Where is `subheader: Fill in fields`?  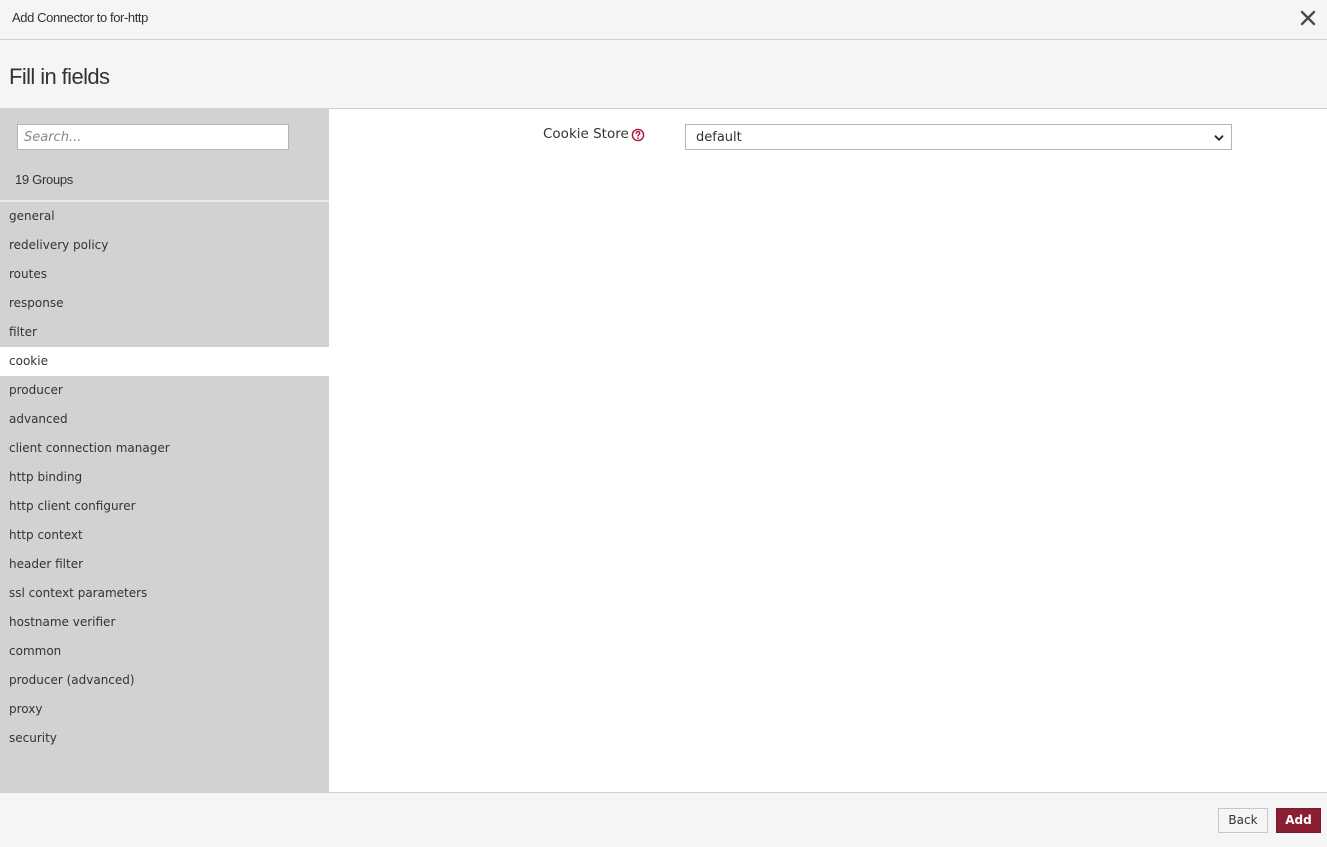 subheader: Fill in fields is located at coordinates (663, 74).